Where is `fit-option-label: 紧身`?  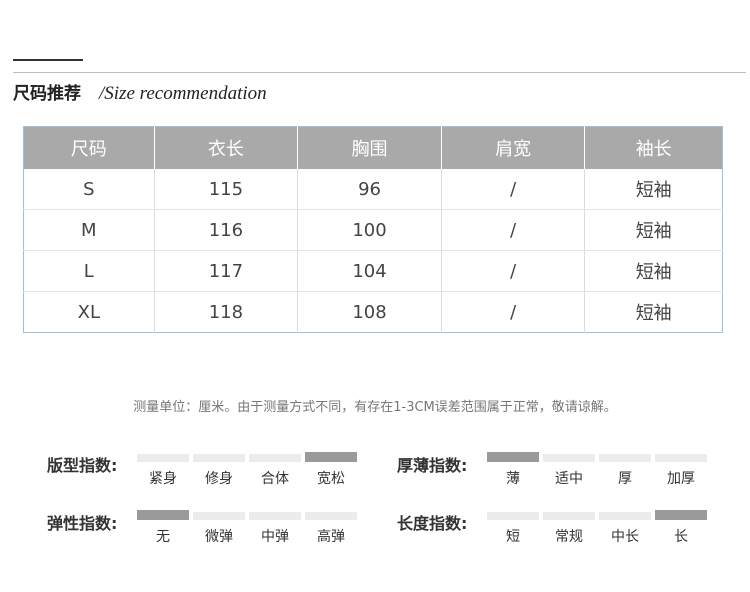
fit-option-label: 紧身 is located at coordinates (163, 479).